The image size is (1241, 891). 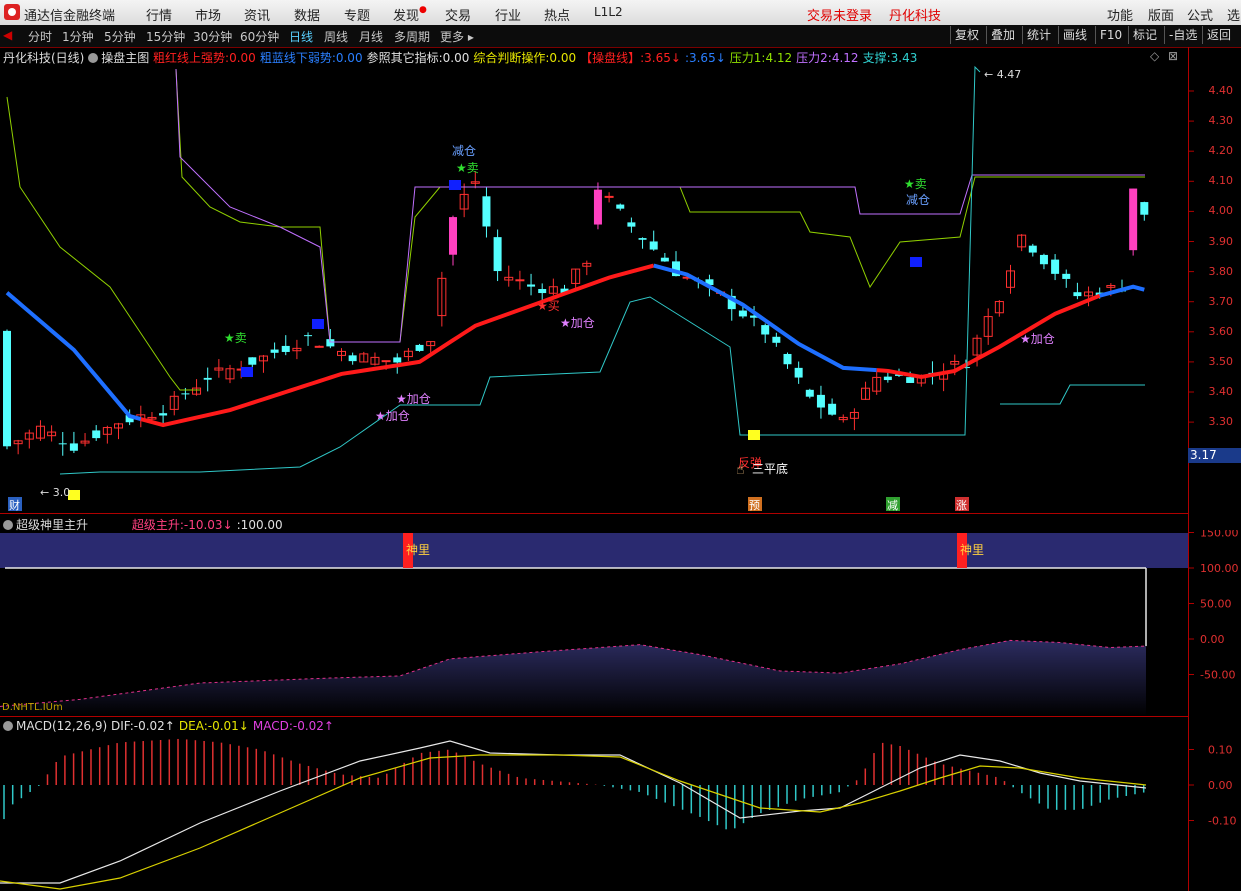 I want to click on period-tab-weekly: 周线, so click(x=336, y=36).